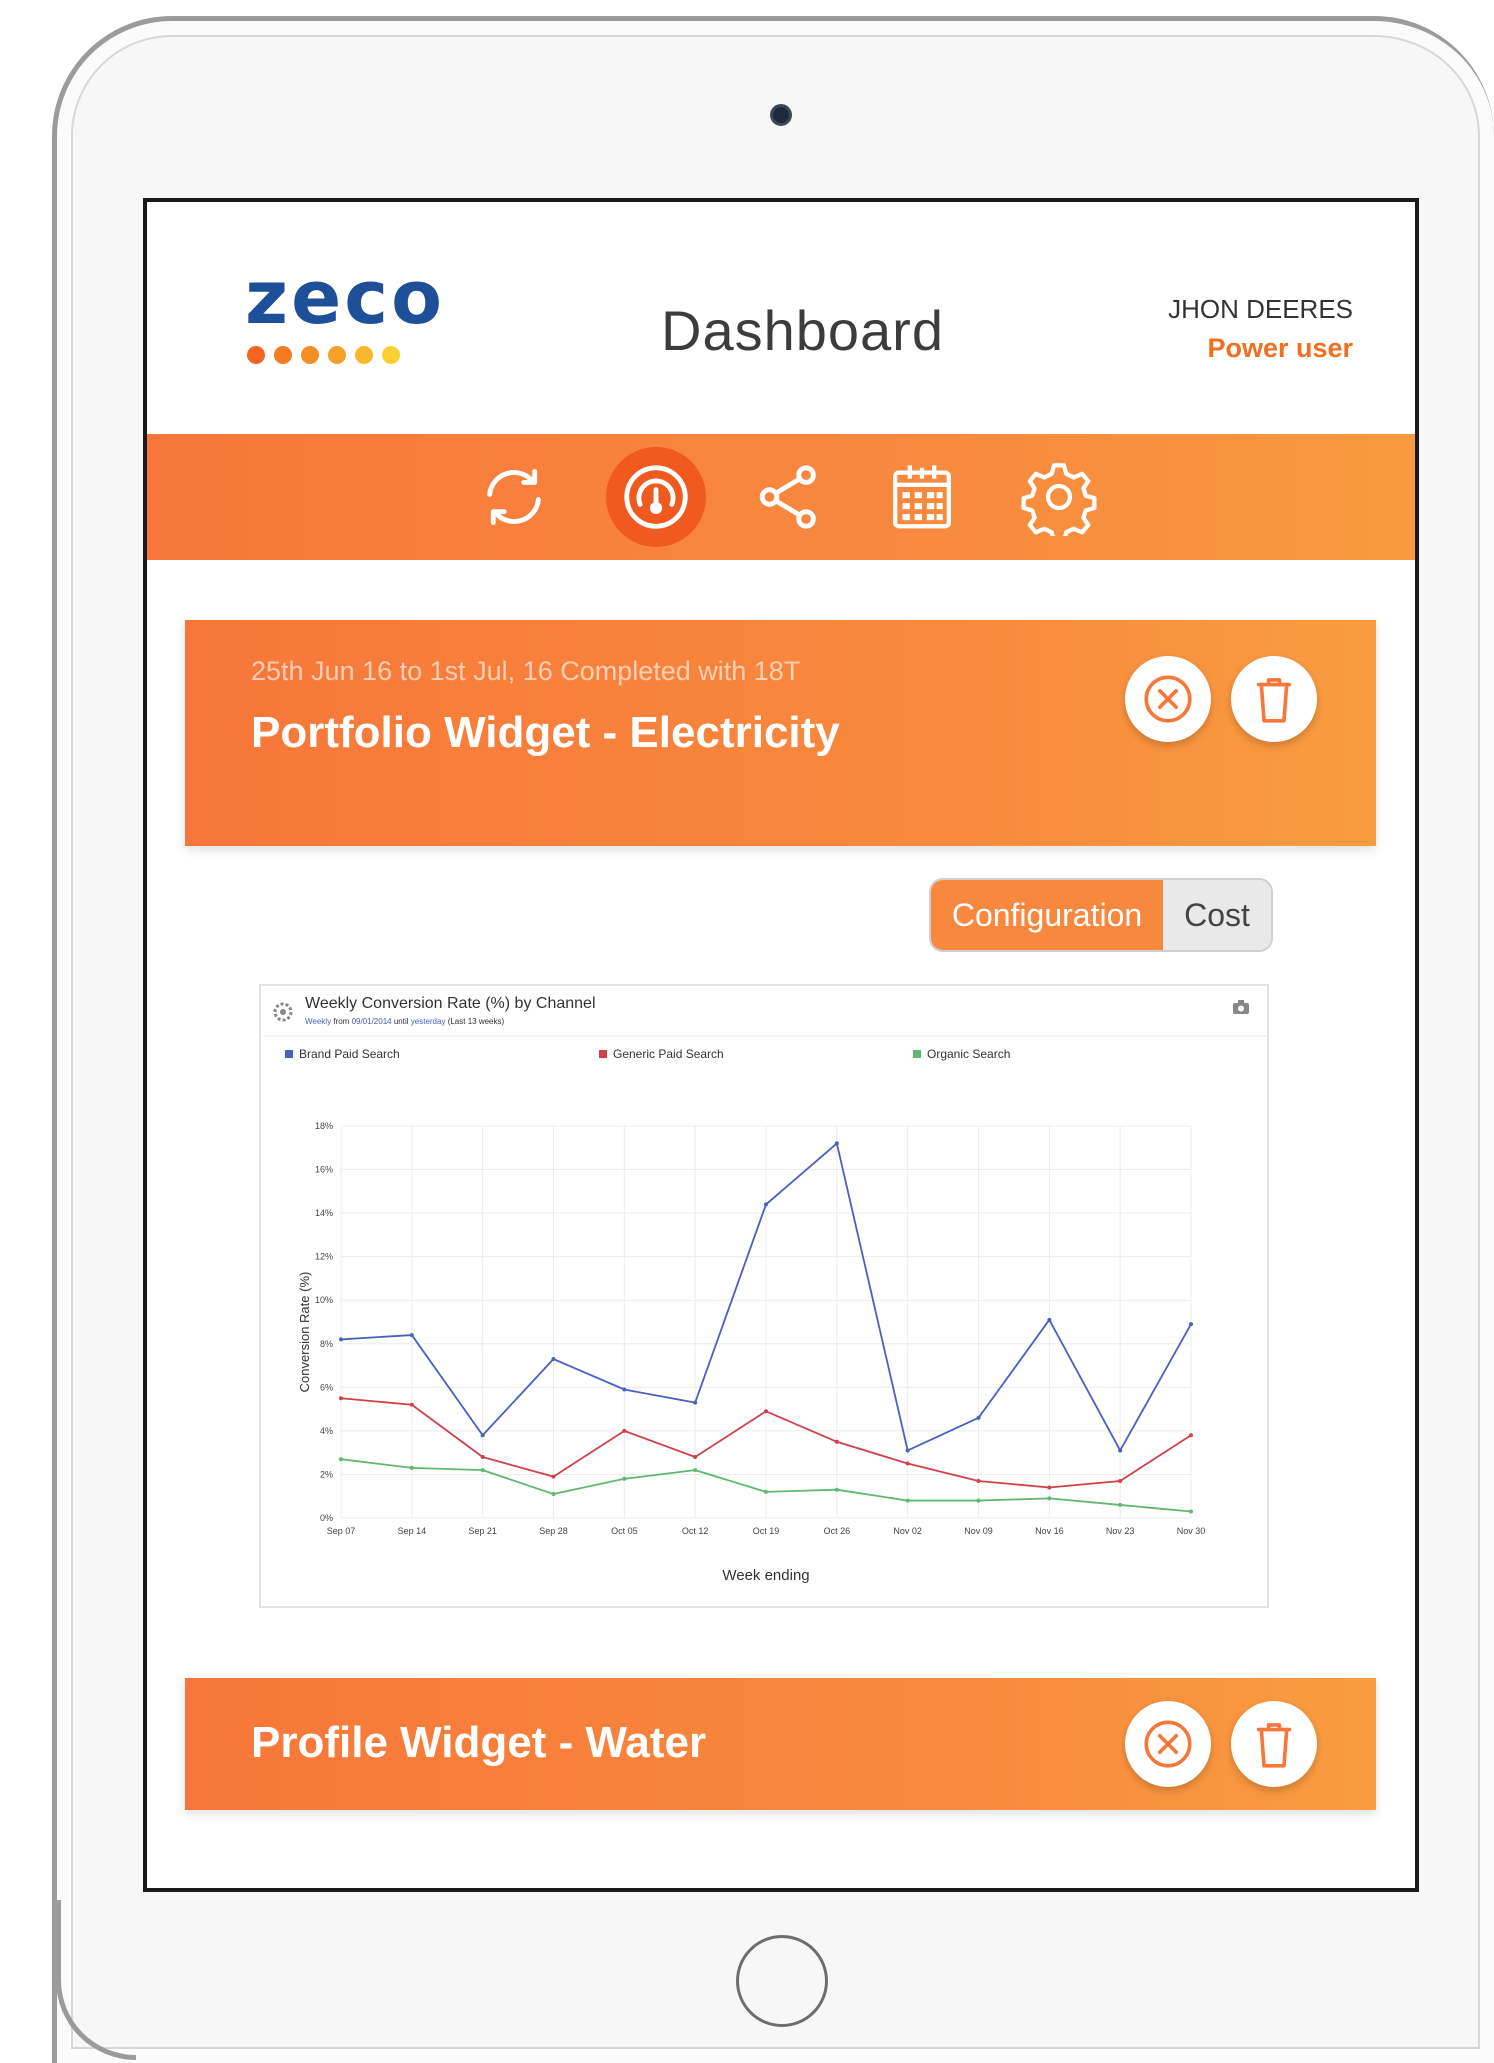 This screenshot has height=2063, width=1494. I want to click on close-circle-icon, so click(1168, 1744).